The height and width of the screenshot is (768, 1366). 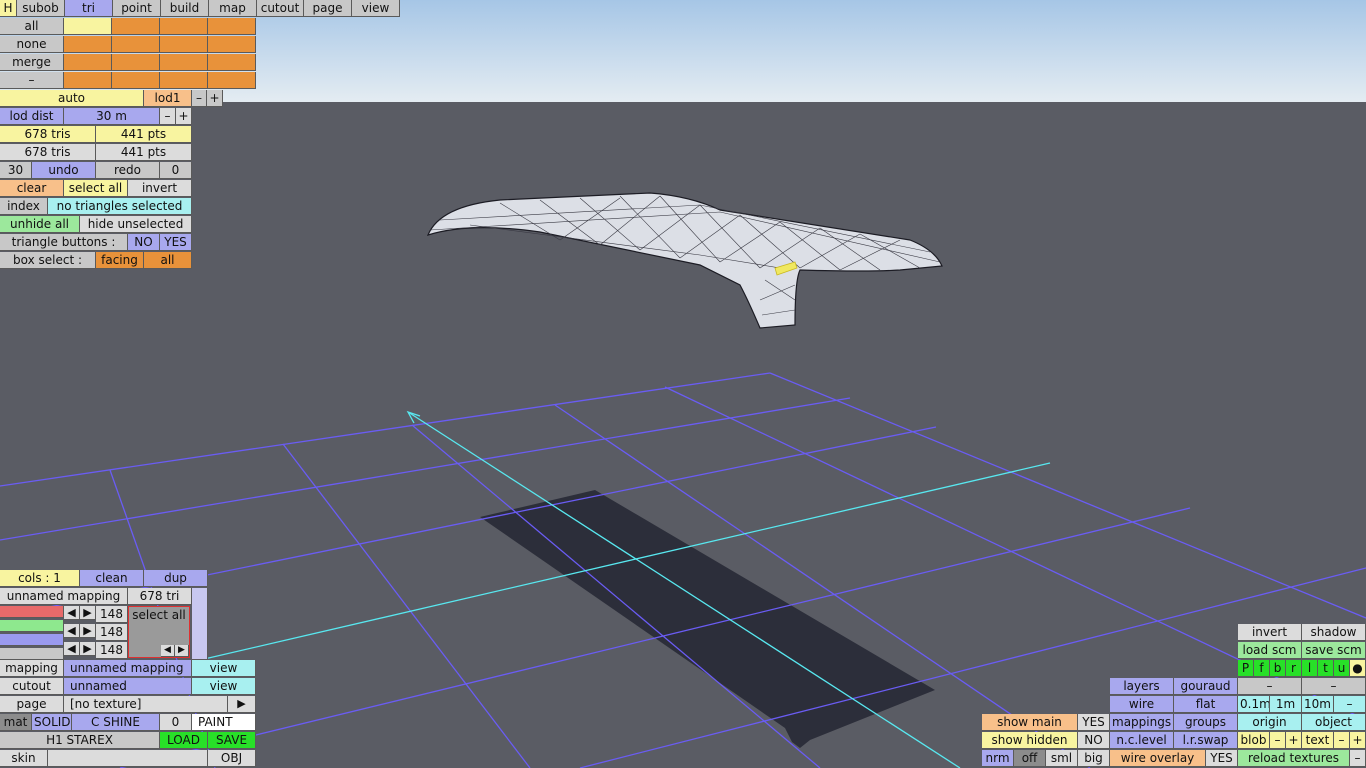 I want to click on step-10m-button: 10m, so click(x=1318, y=704).